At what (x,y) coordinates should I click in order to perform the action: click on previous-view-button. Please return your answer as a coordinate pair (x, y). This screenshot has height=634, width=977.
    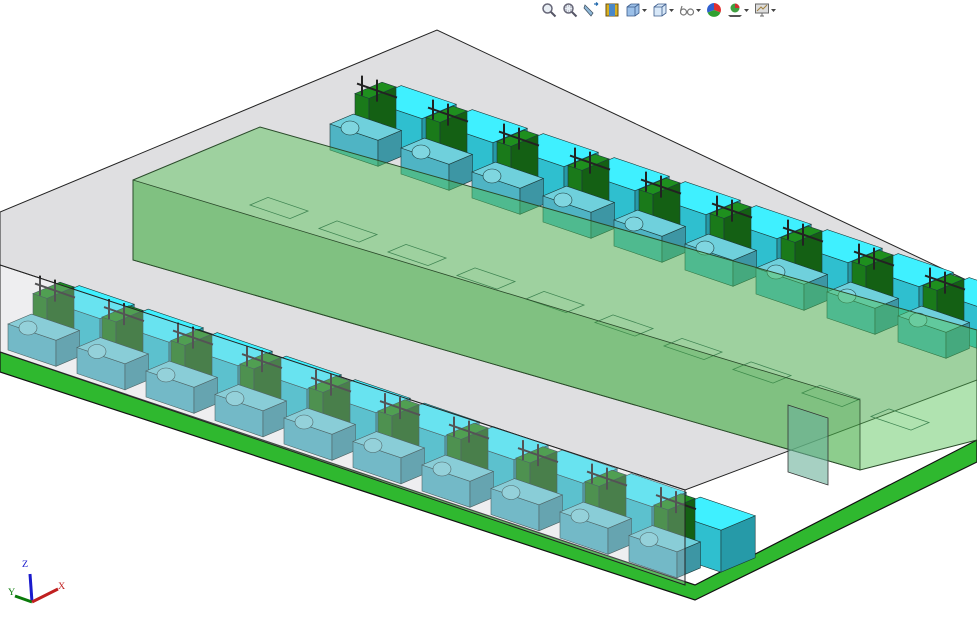
    Looking at the image, I should click on (591, 10).